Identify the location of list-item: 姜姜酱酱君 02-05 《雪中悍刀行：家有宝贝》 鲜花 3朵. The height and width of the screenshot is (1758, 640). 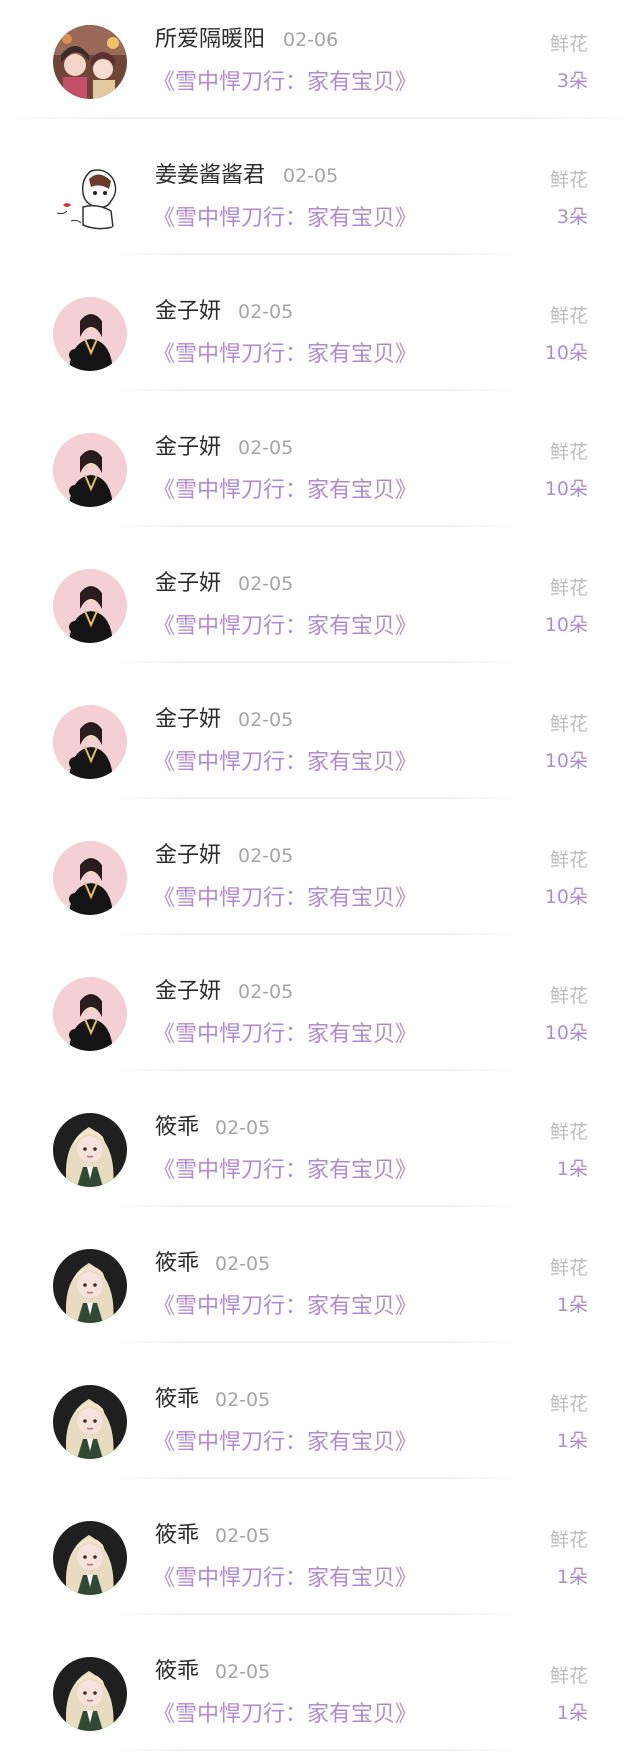
(320, 204).